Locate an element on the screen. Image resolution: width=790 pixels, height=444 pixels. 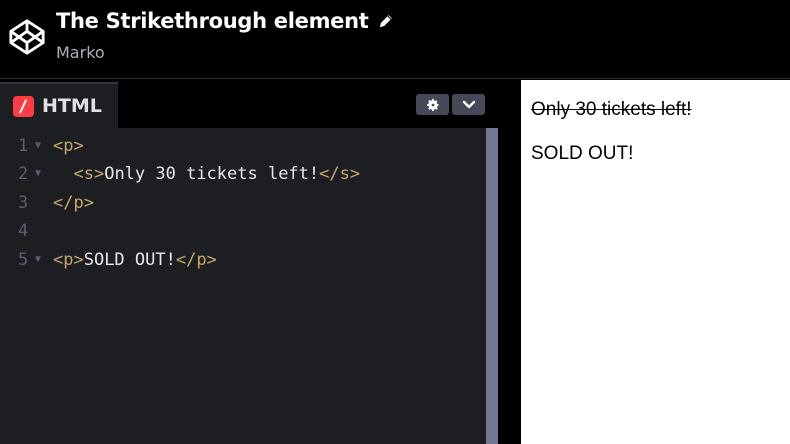
line-number: 1 is located at coordinates (23, 146).